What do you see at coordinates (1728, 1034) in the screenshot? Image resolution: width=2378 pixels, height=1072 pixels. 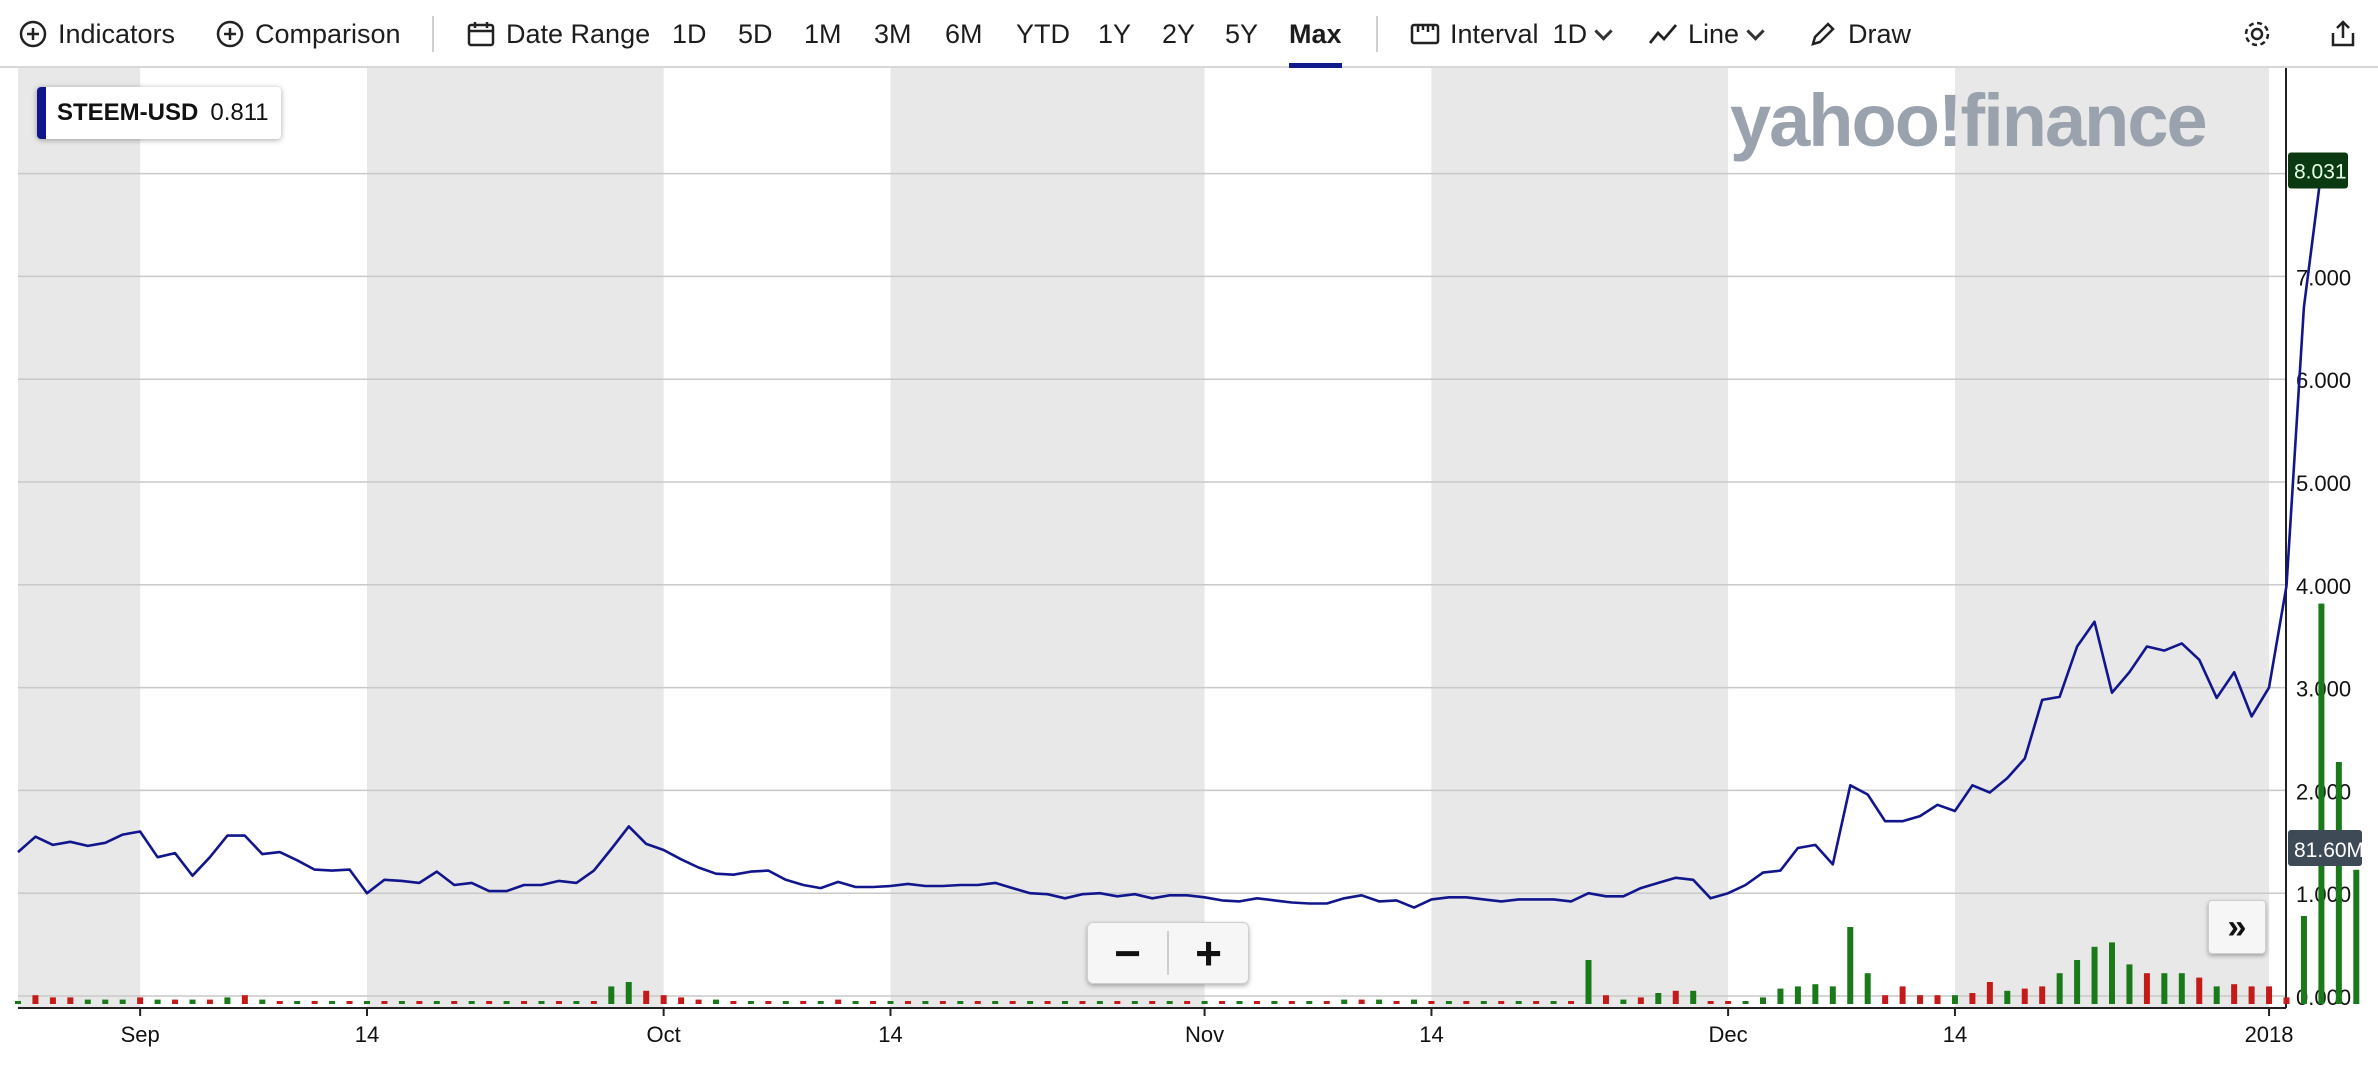 I see `x-tick-label: Dec` at bounding box center [1728, 1034].